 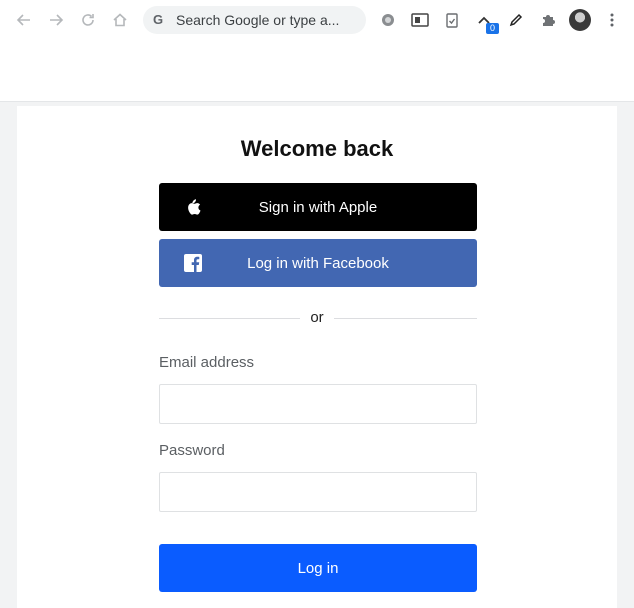 I want to click on email-field, so click(x=318, y=404).